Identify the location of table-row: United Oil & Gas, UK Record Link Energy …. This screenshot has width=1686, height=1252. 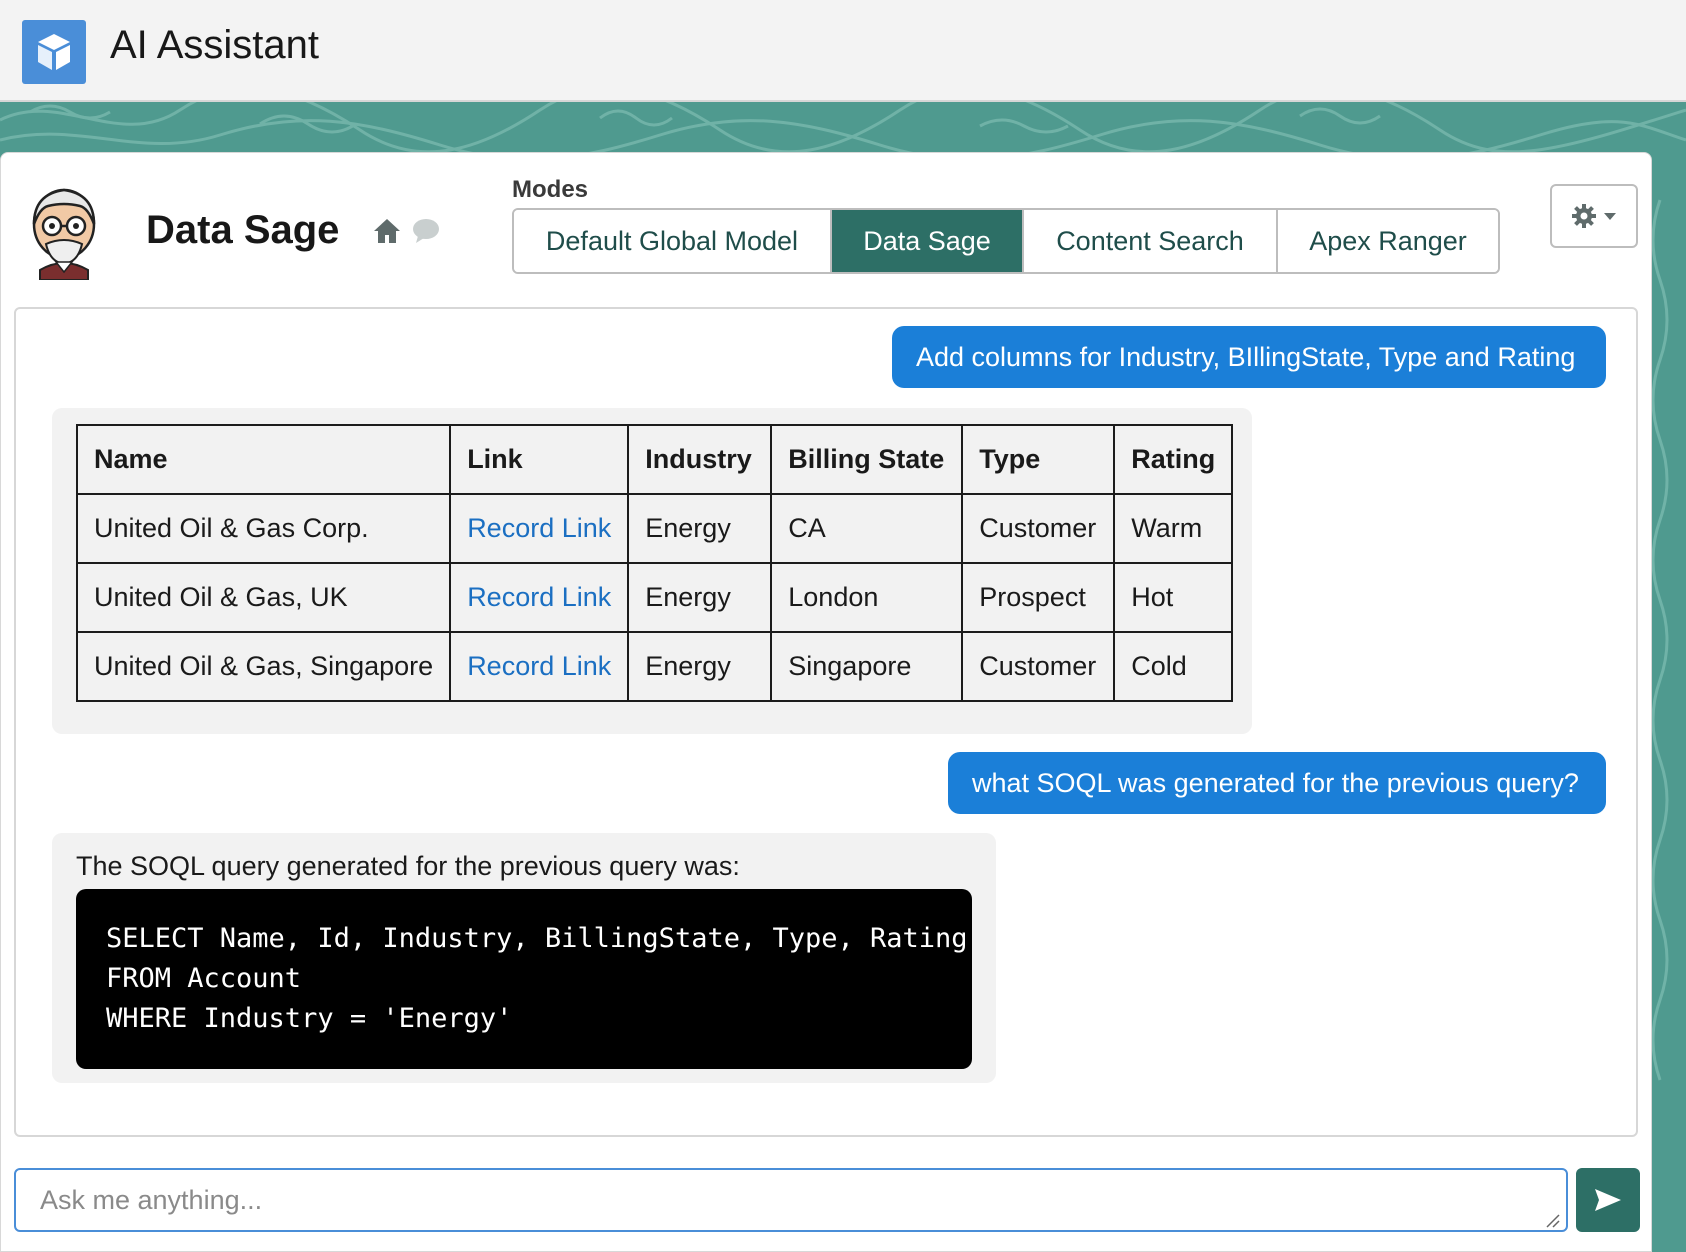
(654, 597).